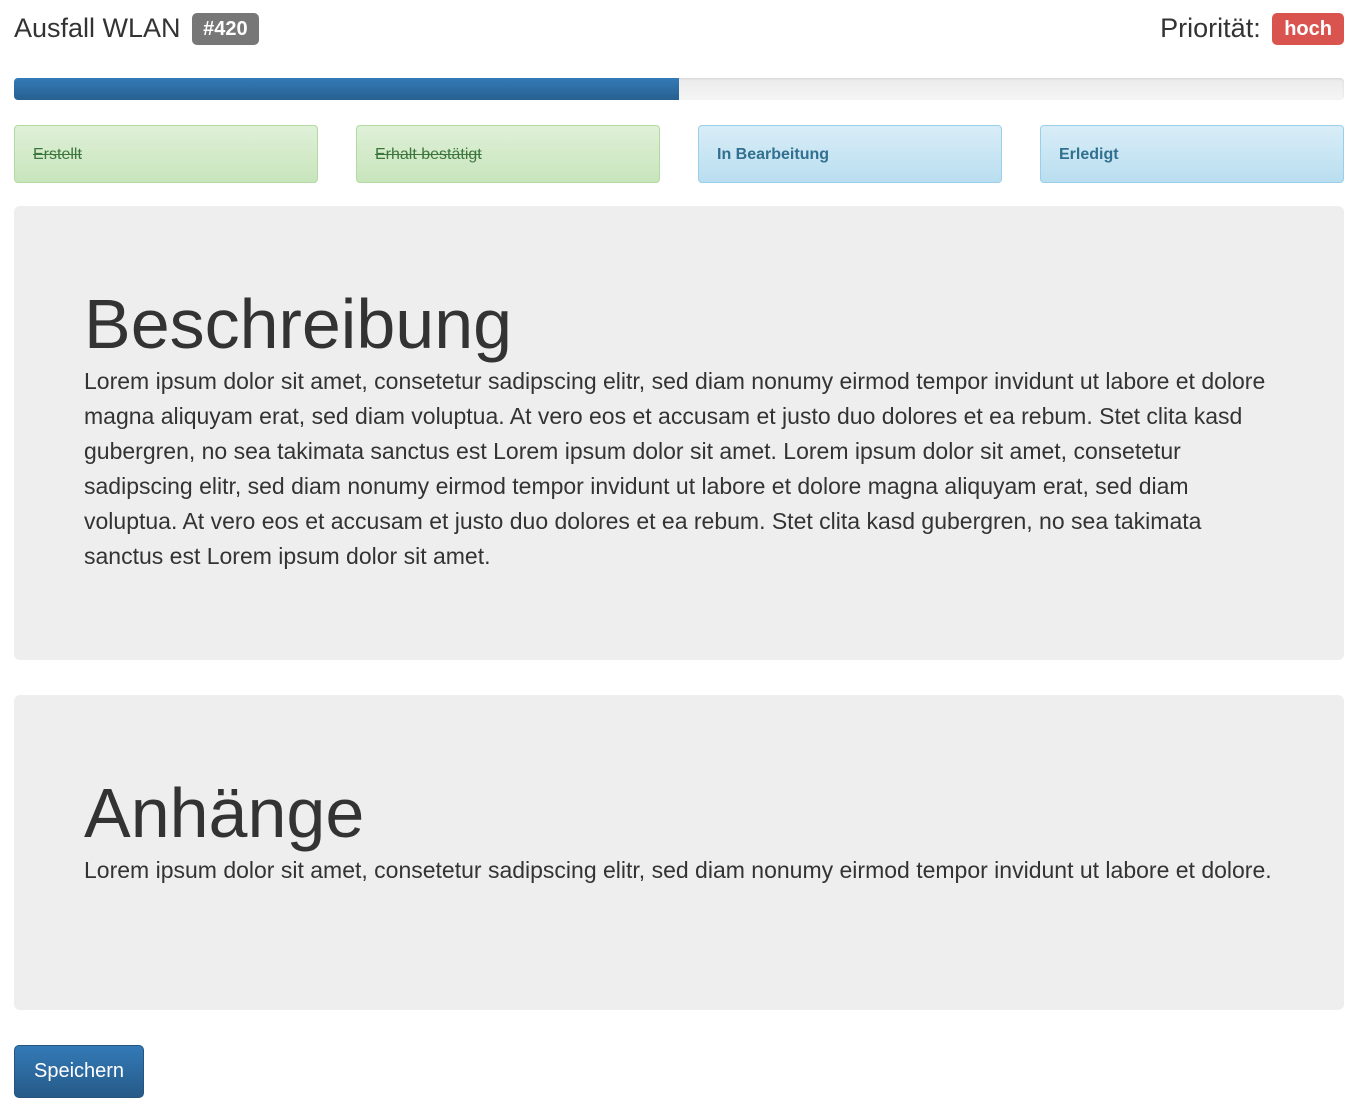  Describe the element at coordinates (508, 154) in the screenshot. I see `step-erhalt-bestaetigt: Erhalt bestätigt` at that location.